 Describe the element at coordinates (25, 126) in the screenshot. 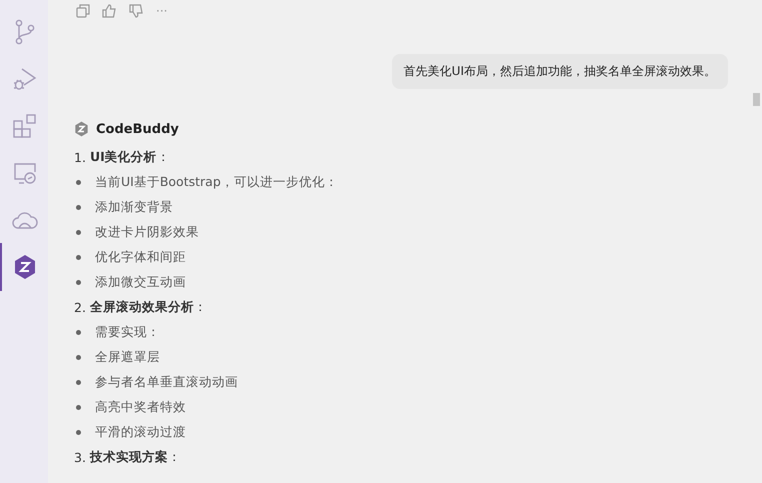

I see `extensions-icon` at that location.